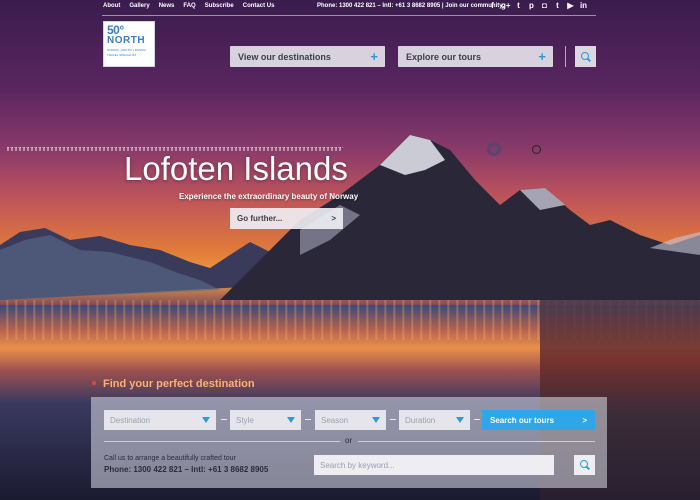  I want to click on or-divider-right, so click(476, 441).